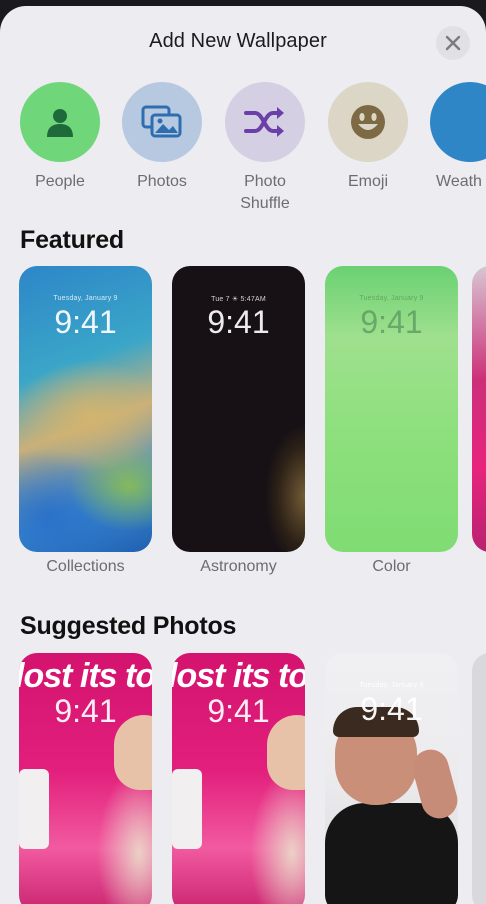  I want to click on type-label-people: People, so click(60, 181).